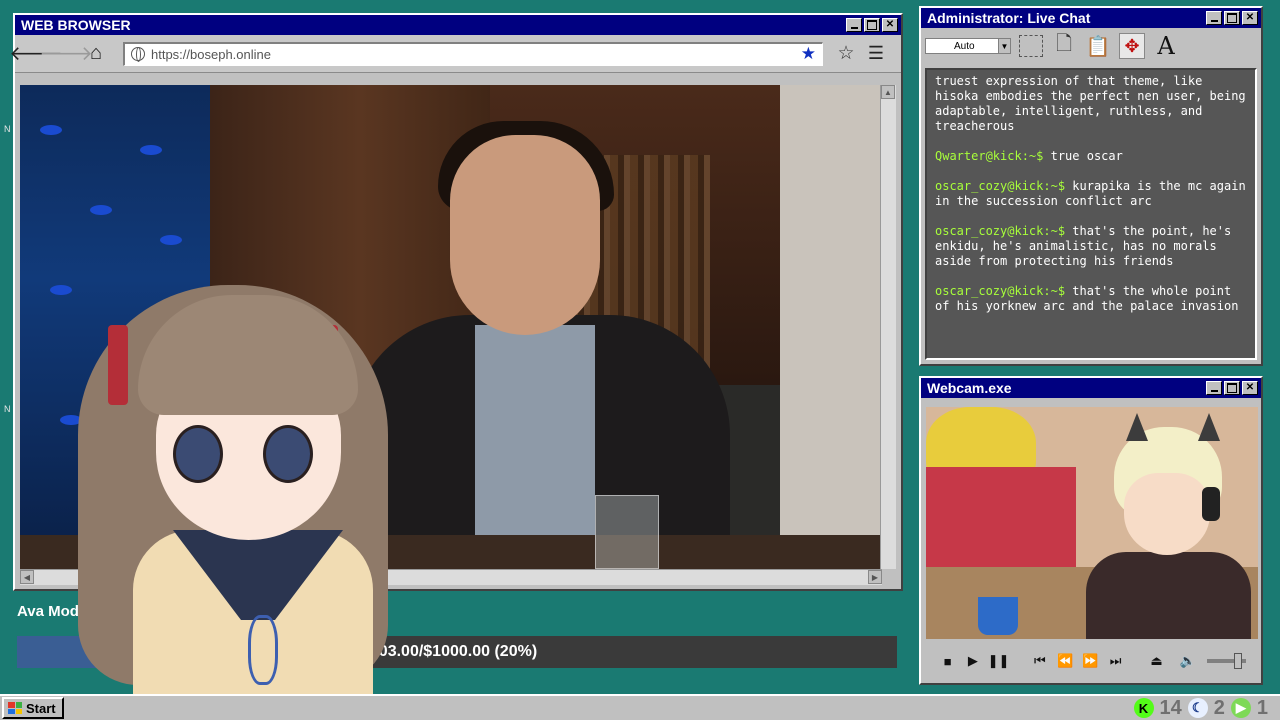 The width and height of the screenshot is (1280, 720). What do you see at coordinates (1004, 46) in the screenshot?
I see `chevron-down-icon: ▼` at bounding box center [1004, 46].